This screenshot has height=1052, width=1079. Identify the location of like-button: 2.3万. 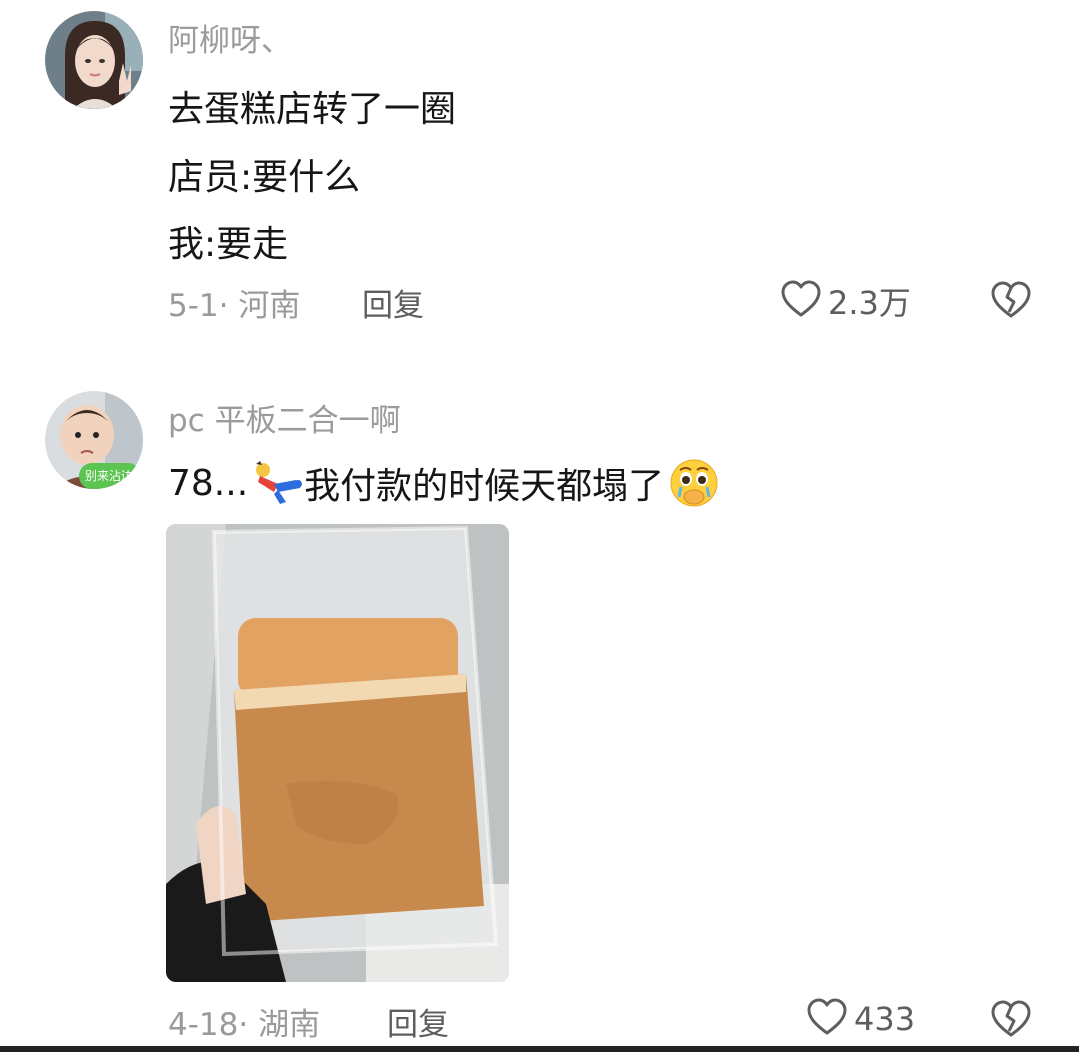
(845, 301).